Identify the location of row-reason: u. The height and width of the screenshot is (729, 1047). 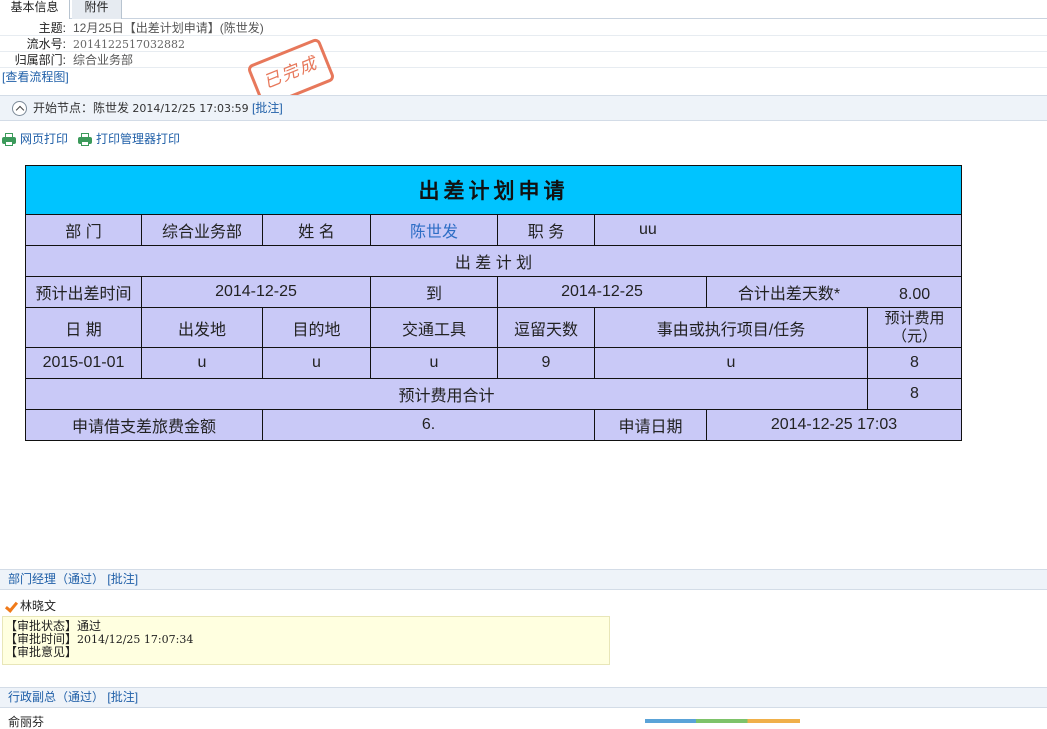
(731, 363).